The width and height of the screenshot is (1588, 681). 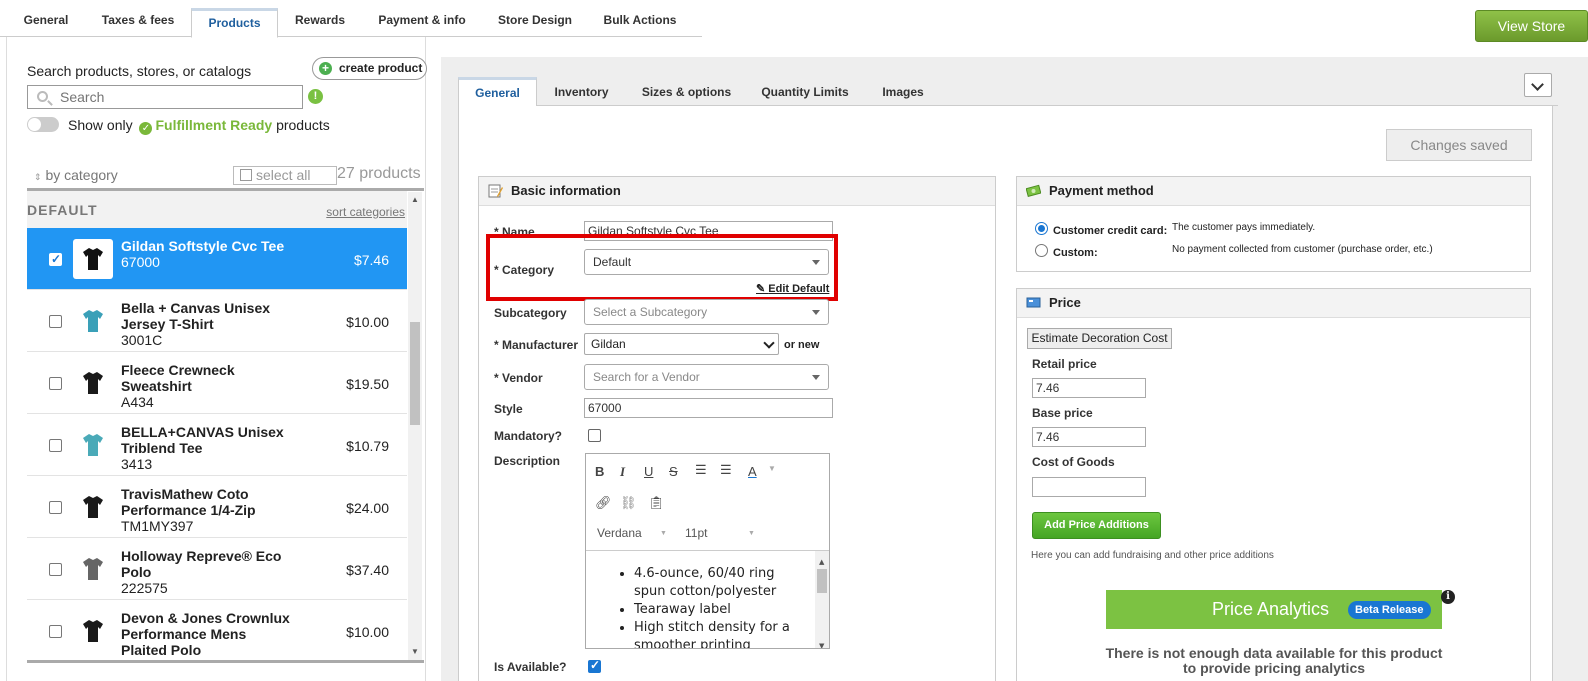 I want to click on subcategory-select: Select a Subcategory, so click(x=706, y=312).